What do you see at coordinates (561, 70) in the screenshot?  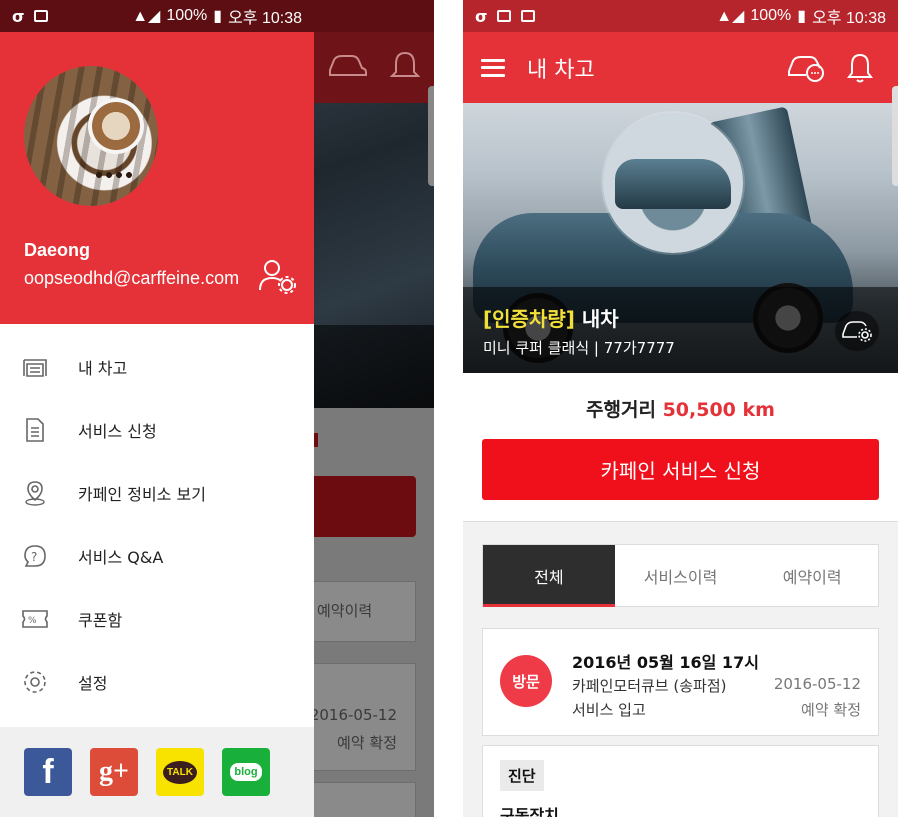 I see `page-title: 내 차고` at bounding box center [561, 70].